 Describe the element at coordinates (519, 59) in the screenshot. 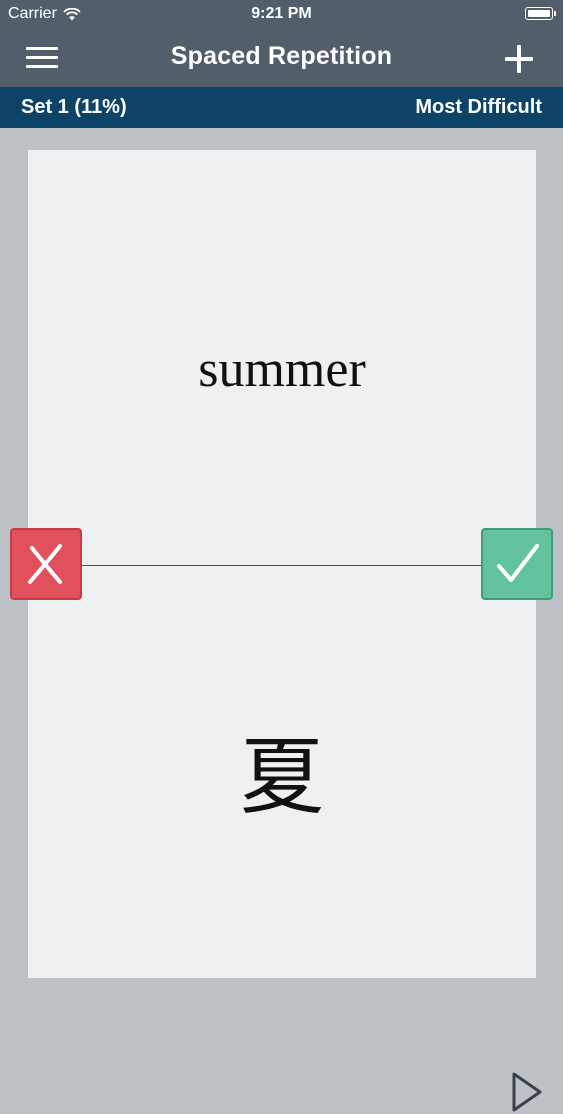

I see `plus-icon` at that location.